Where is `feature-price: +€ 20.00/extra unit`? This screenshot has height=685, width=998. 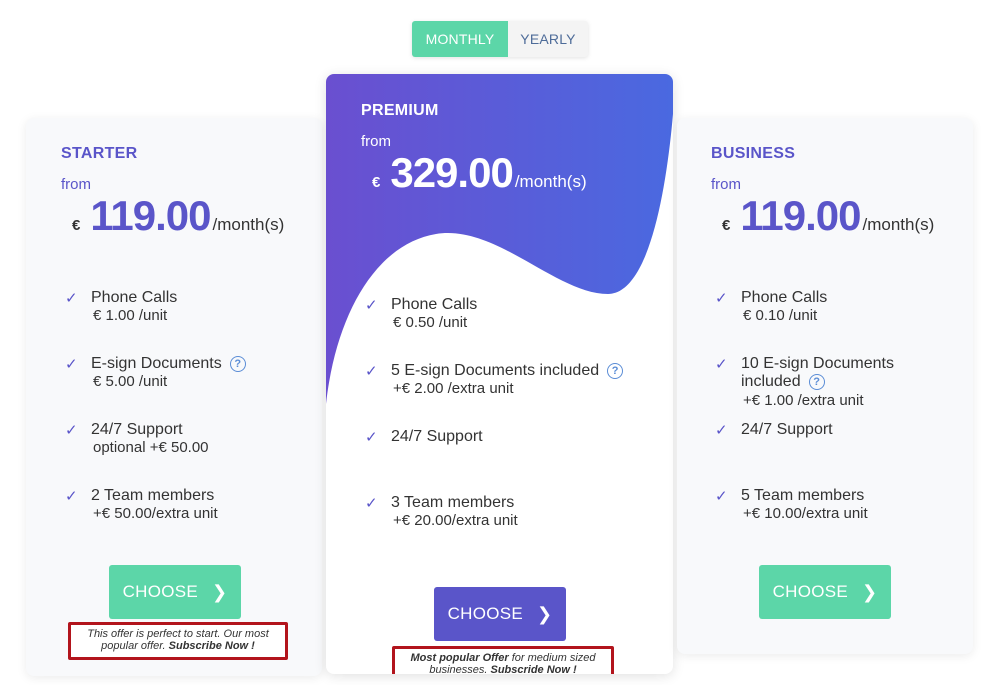
feature-price: +€ 20.00/extra unit is located at coordinates (455, 520).